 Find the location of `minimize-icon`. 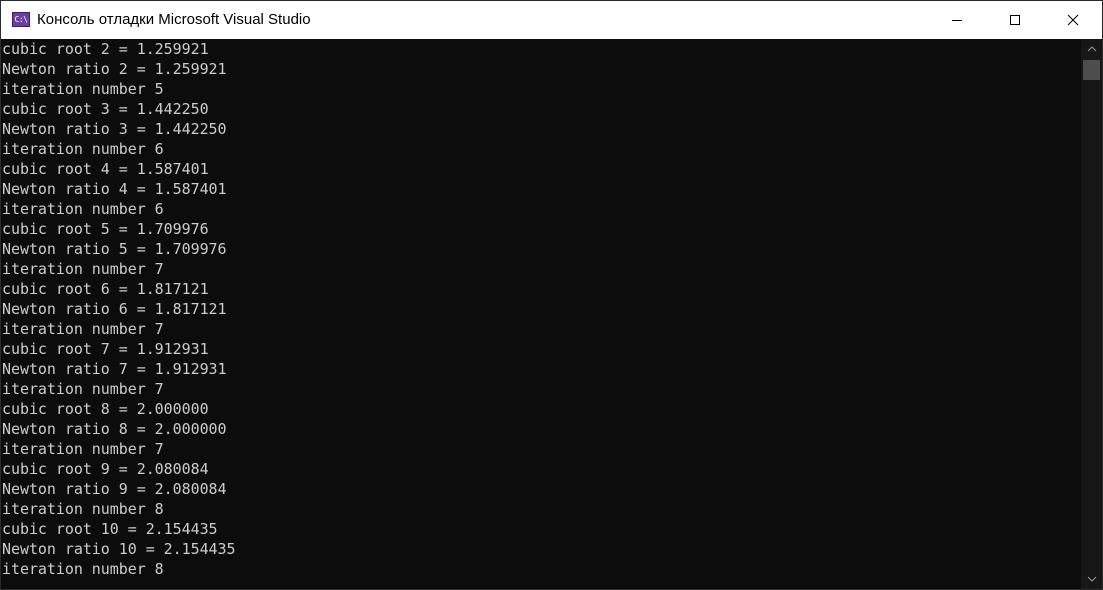

minimize-icon is located at coordinates (957, 20).